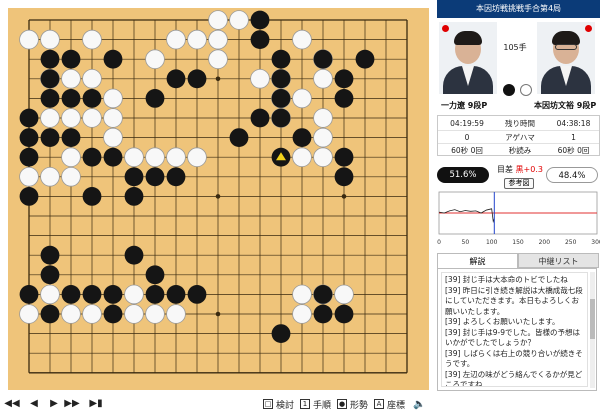  I want to click on comment-item: [39] 左辺の味がどう絡んでくるかが見どころですね, so click(514, 378).